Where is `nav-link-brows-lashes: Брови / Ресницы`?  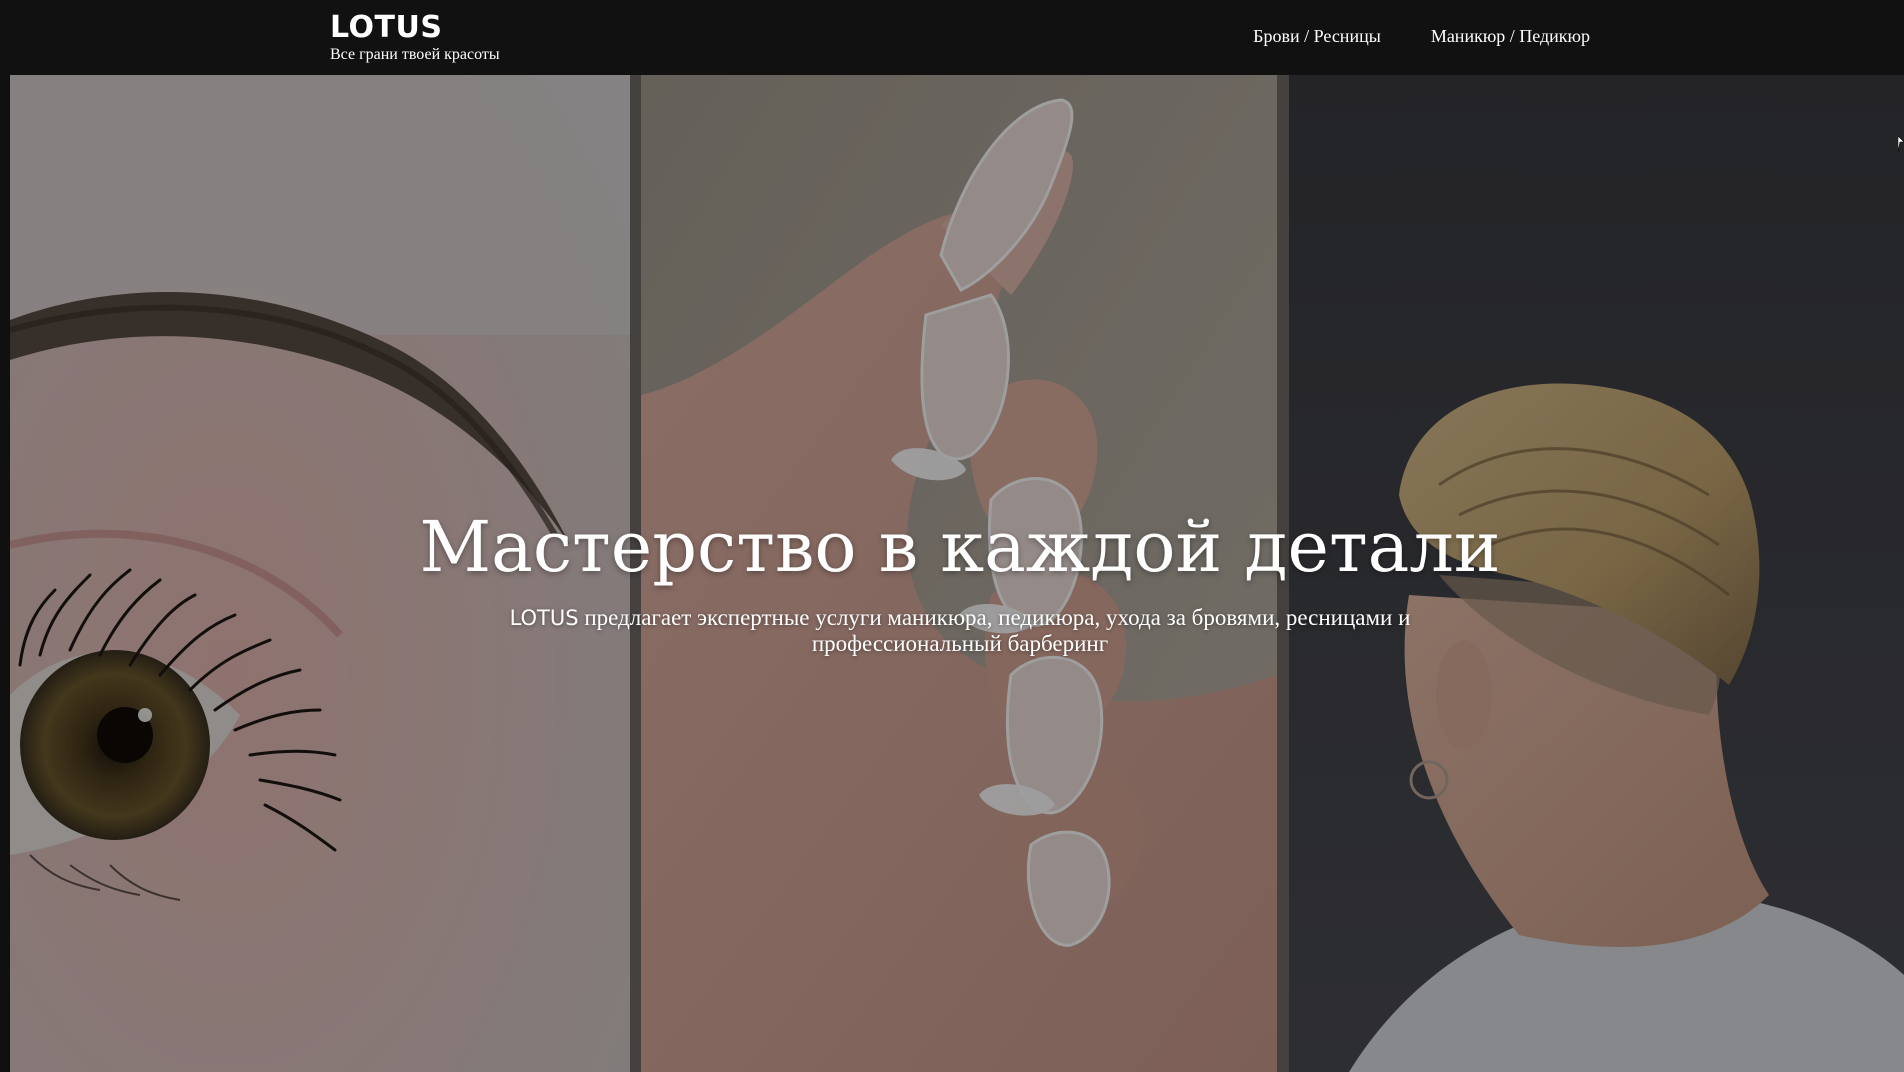 nav-link-brows-lashes: Брови / Ресницы is located at coordinates (1317, 36).